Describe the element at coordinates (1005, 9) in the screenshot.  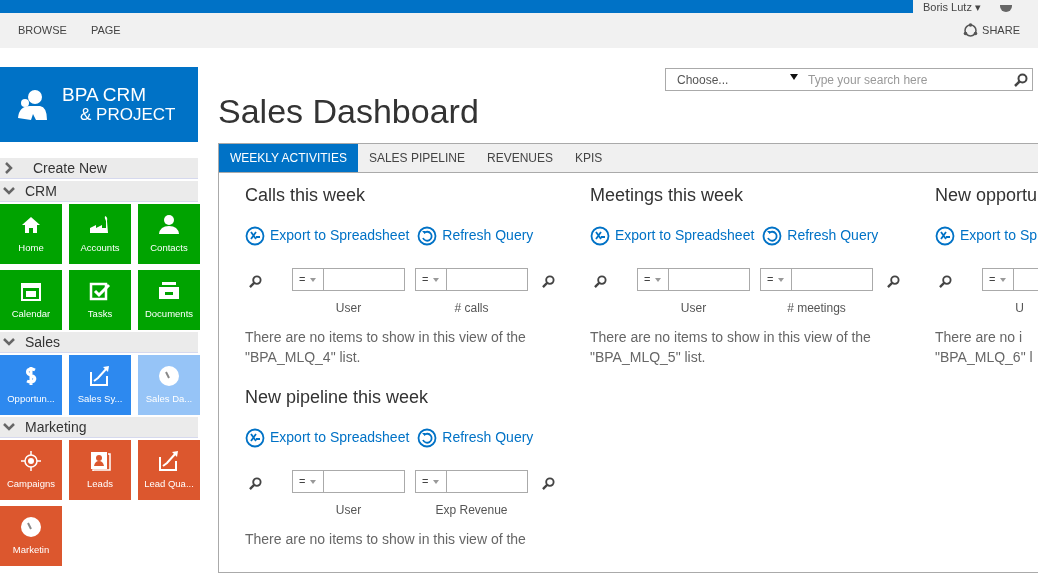
I see `settings-icon` at that location.